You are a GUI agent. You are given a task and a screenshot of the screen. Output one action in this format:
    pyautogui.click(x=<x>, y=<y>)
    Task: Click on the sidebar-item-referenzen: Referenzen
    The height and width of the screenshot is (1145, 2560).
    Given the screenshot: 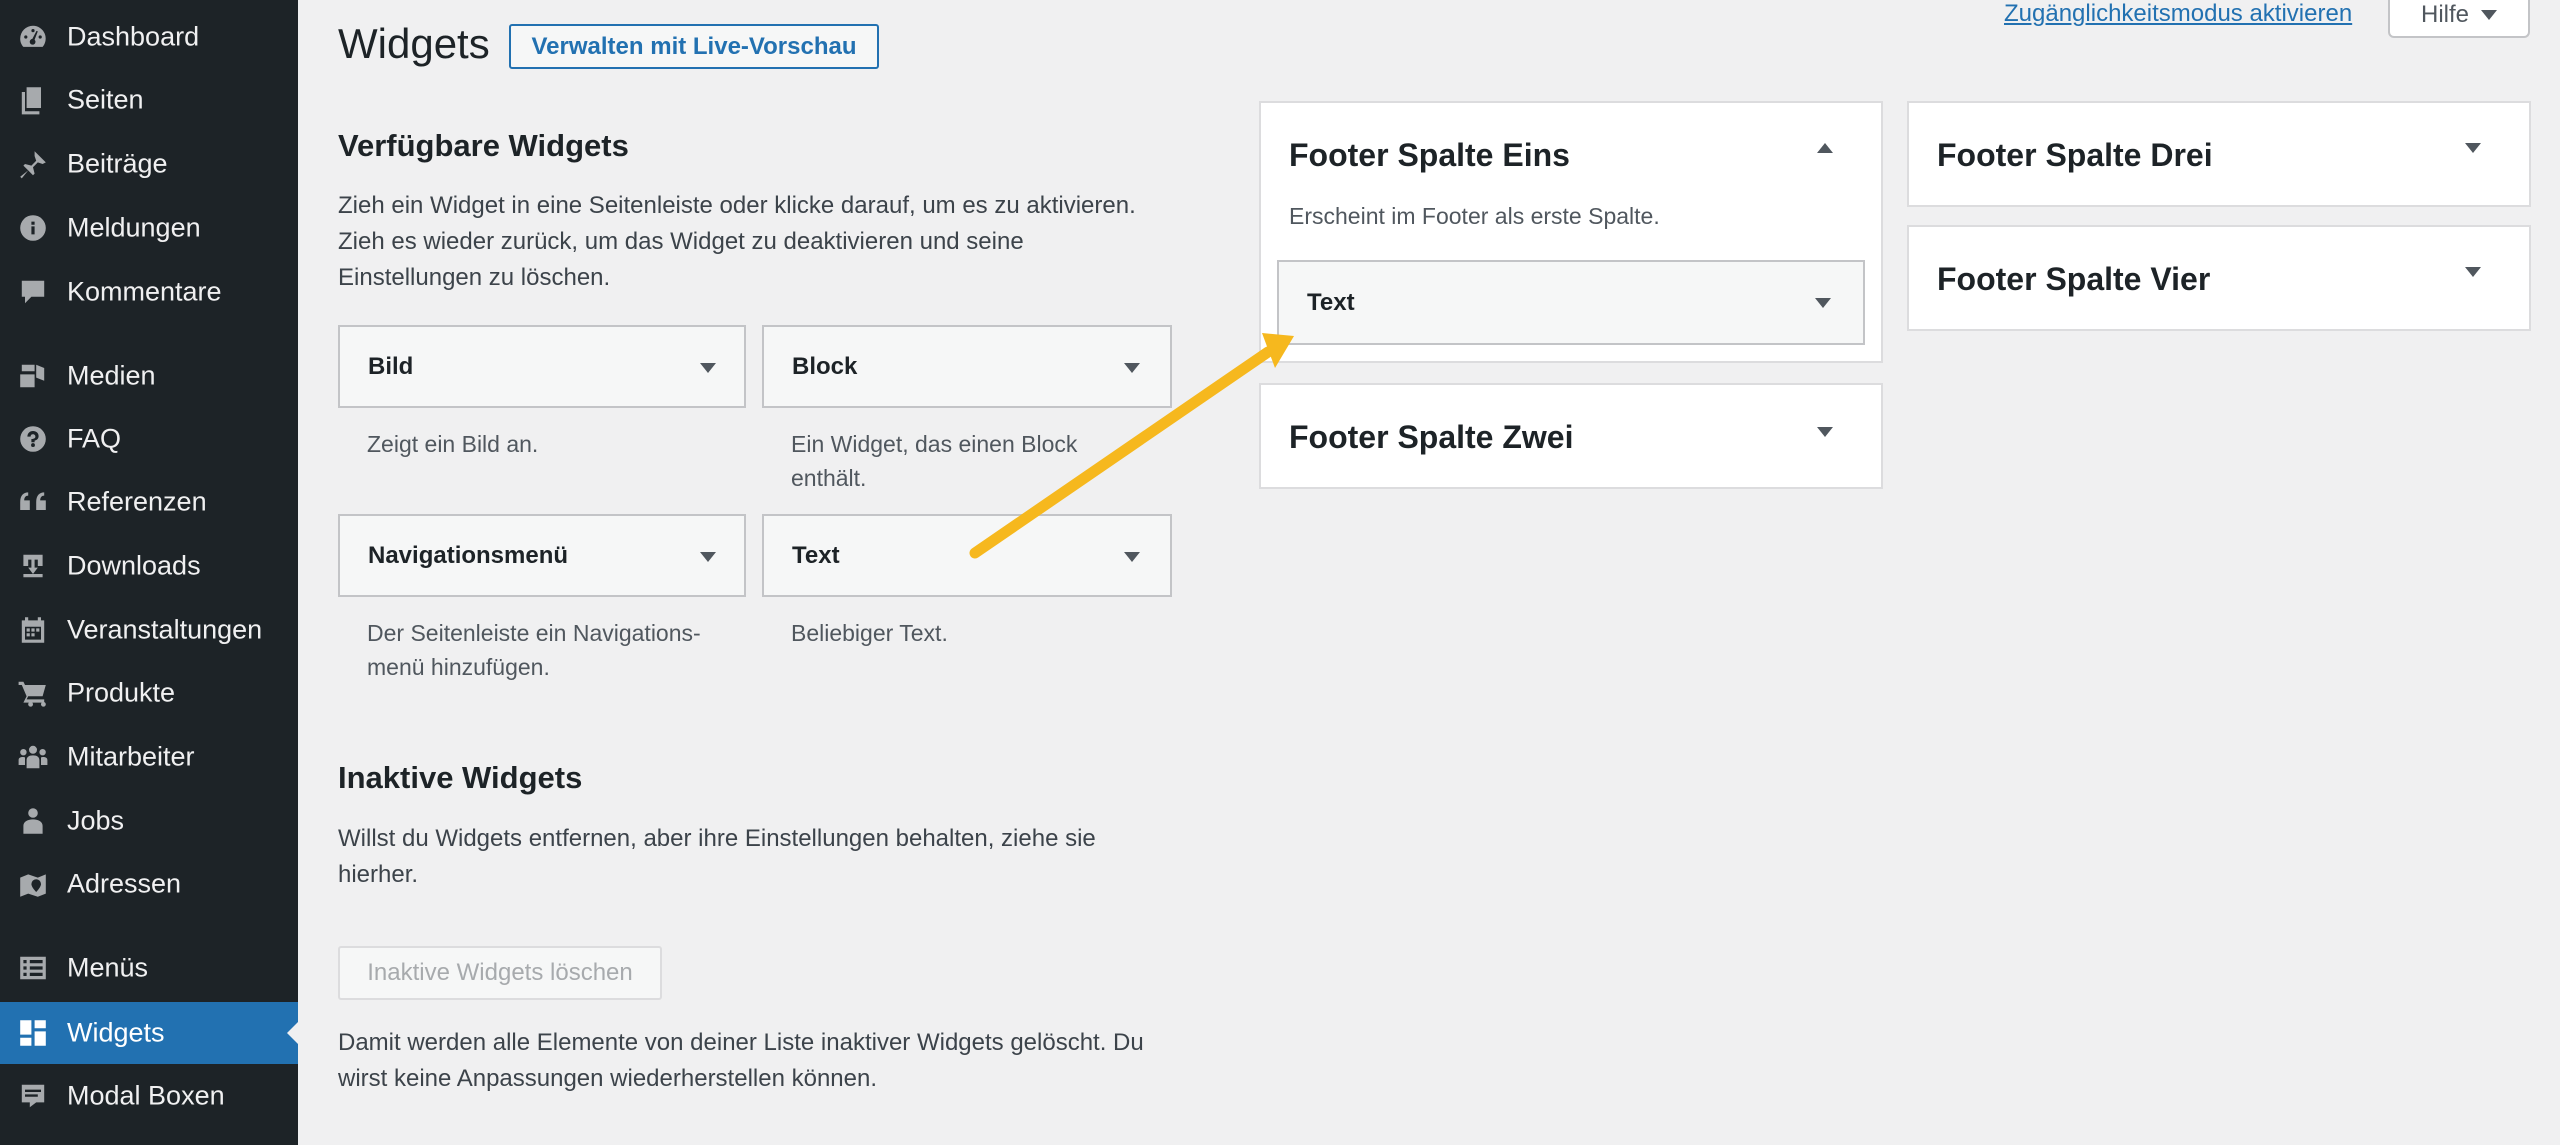 What is the action you would take?
    pyautogui.click(x=149, y=502)
    